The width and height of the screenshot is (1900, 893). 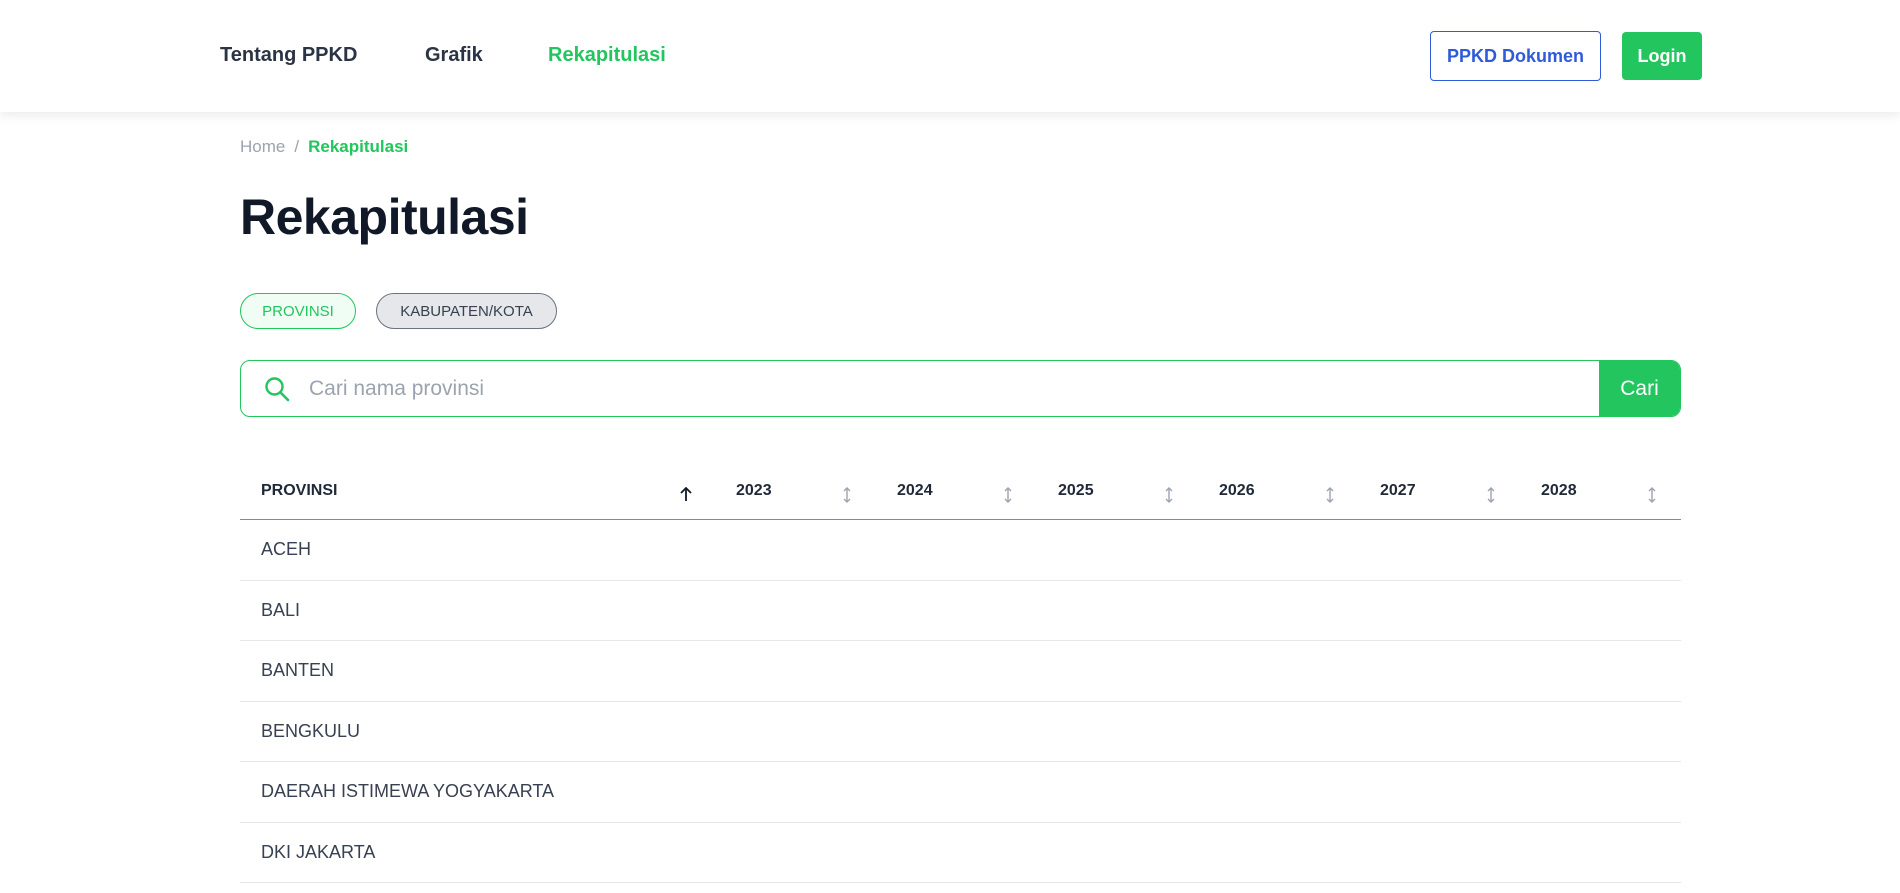 I want to click on login-button: Login, so click(x=1662, y=56).